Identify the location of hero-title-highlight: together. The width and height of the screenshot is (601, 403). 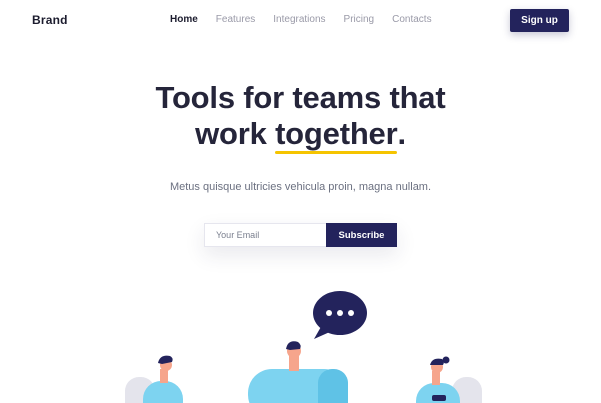
(336, 135).